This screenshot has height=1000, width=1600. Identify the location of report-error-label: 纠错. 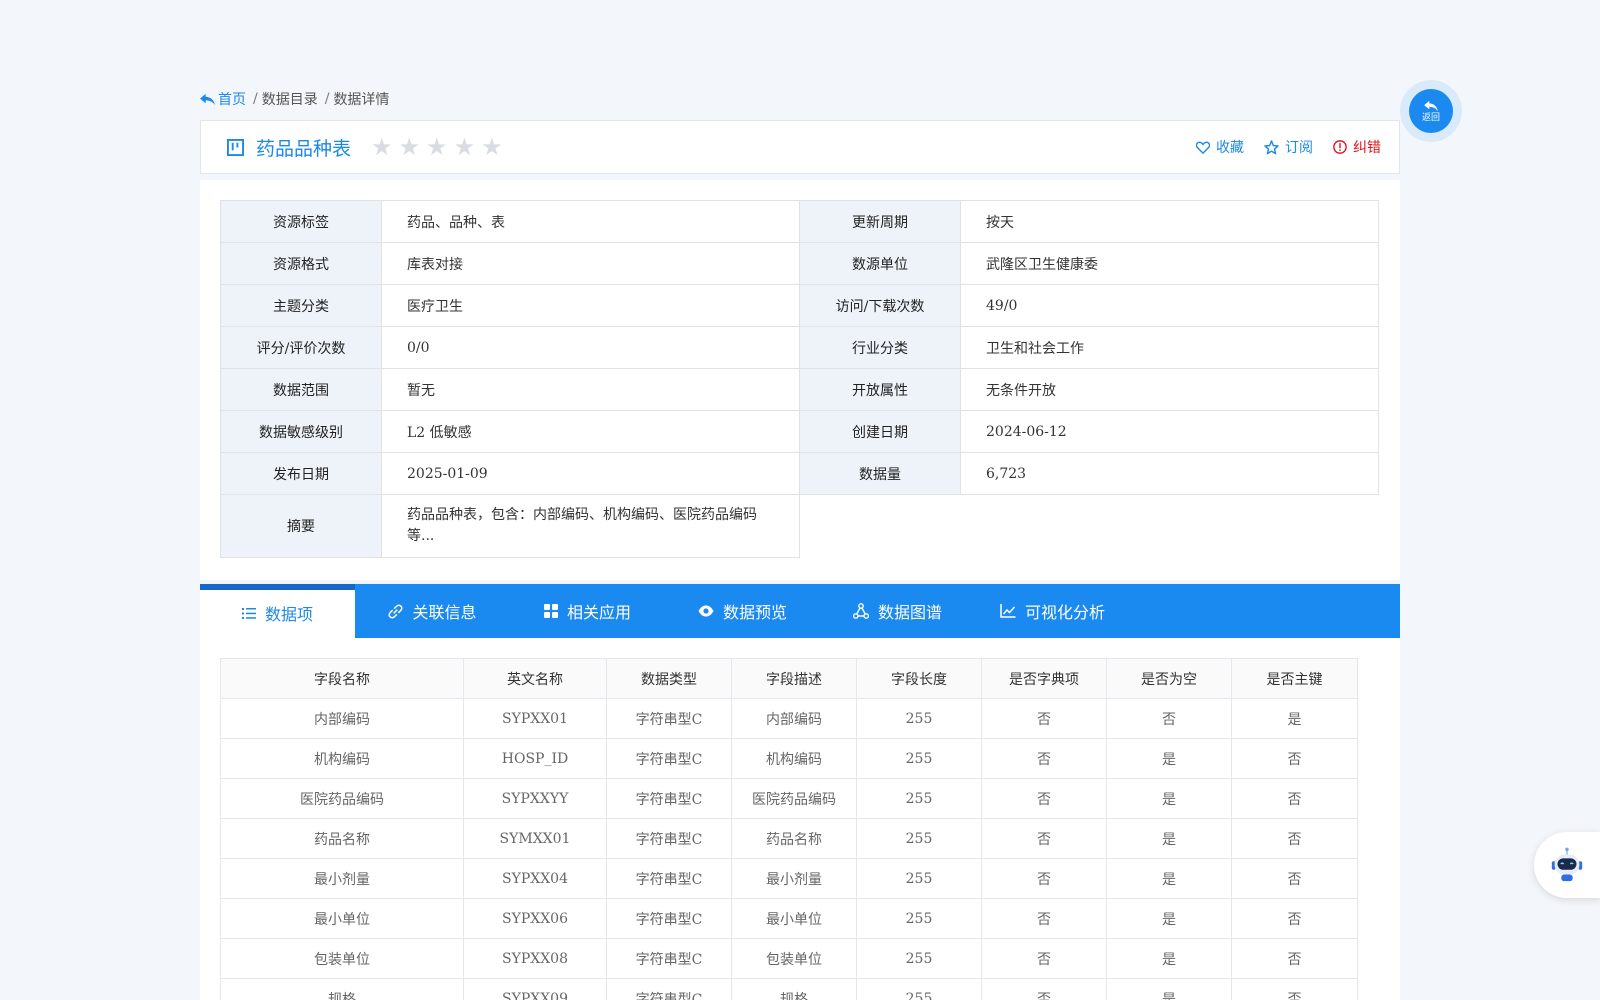
(1367, 148).